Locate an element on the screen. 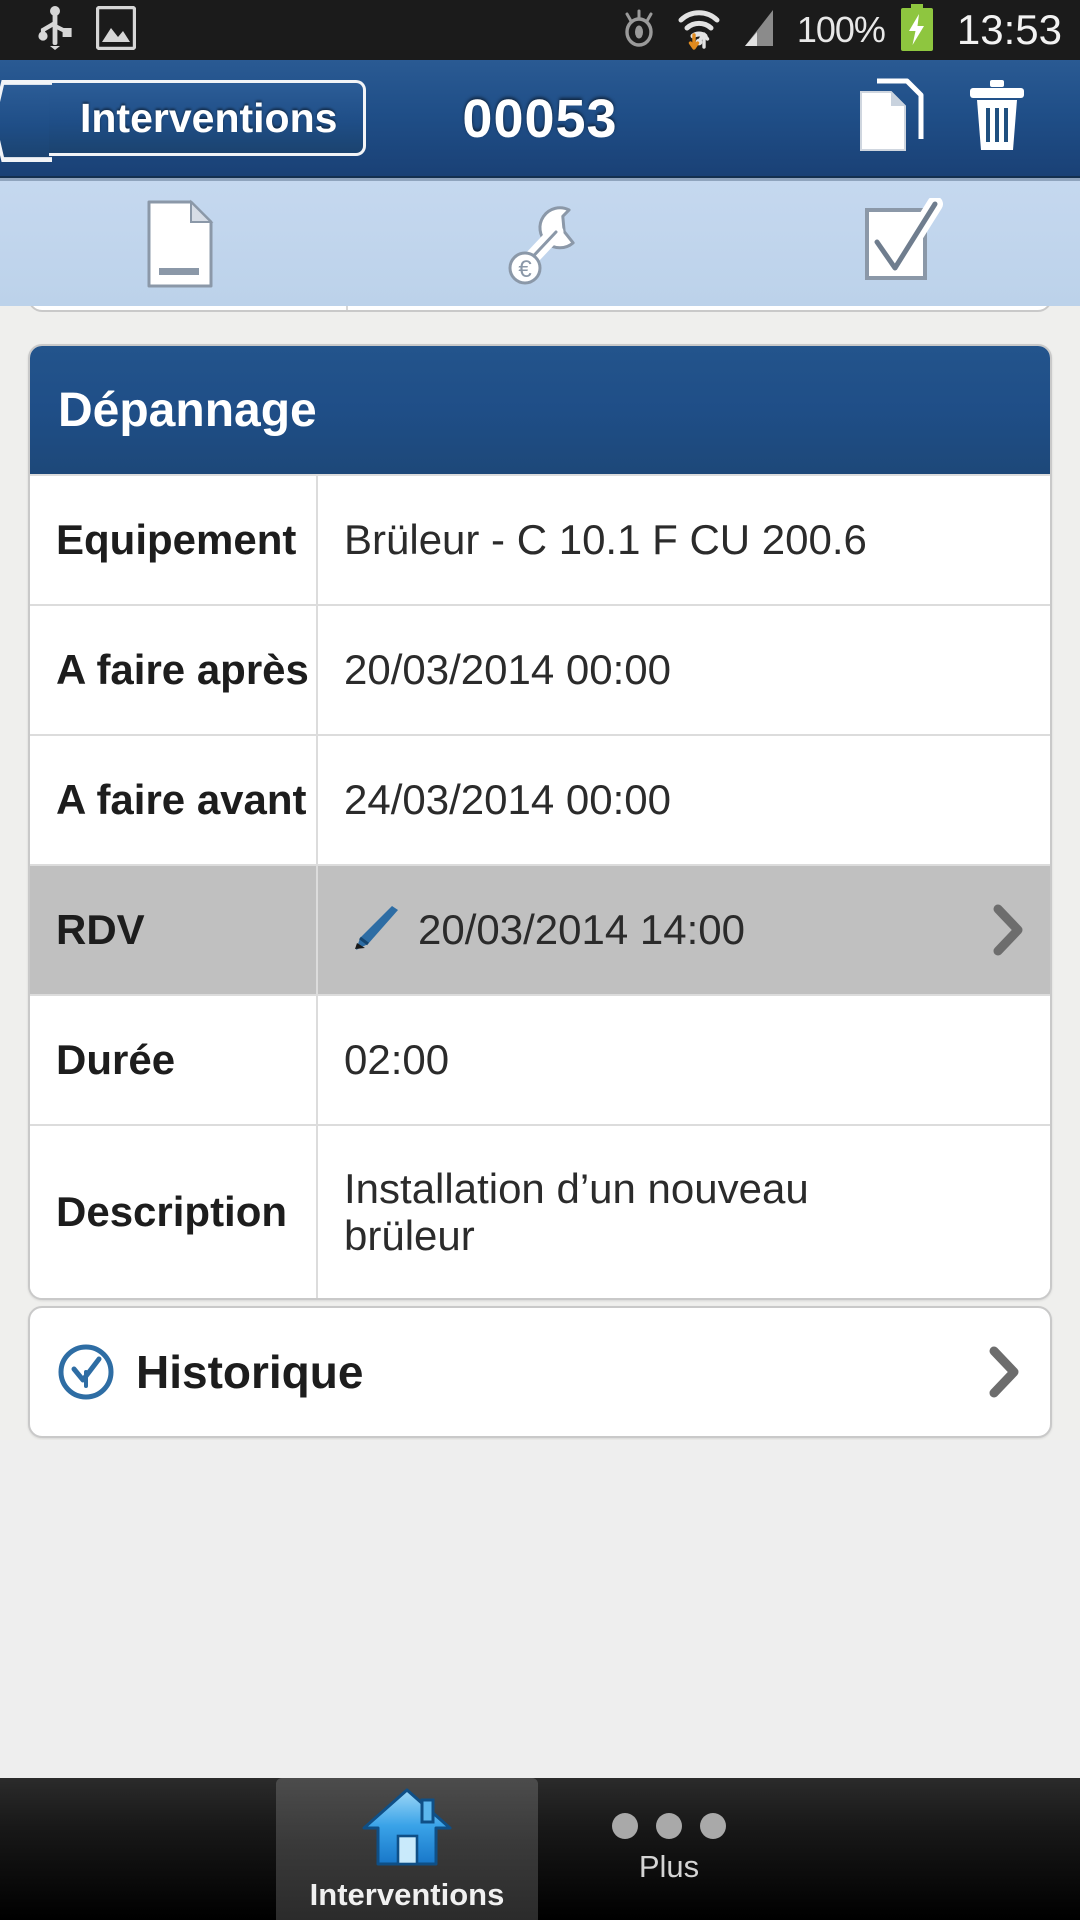 Image resolution: width=1080 pixels, height=1920 pixels. signal-icon is located at coordinates (760, 30).